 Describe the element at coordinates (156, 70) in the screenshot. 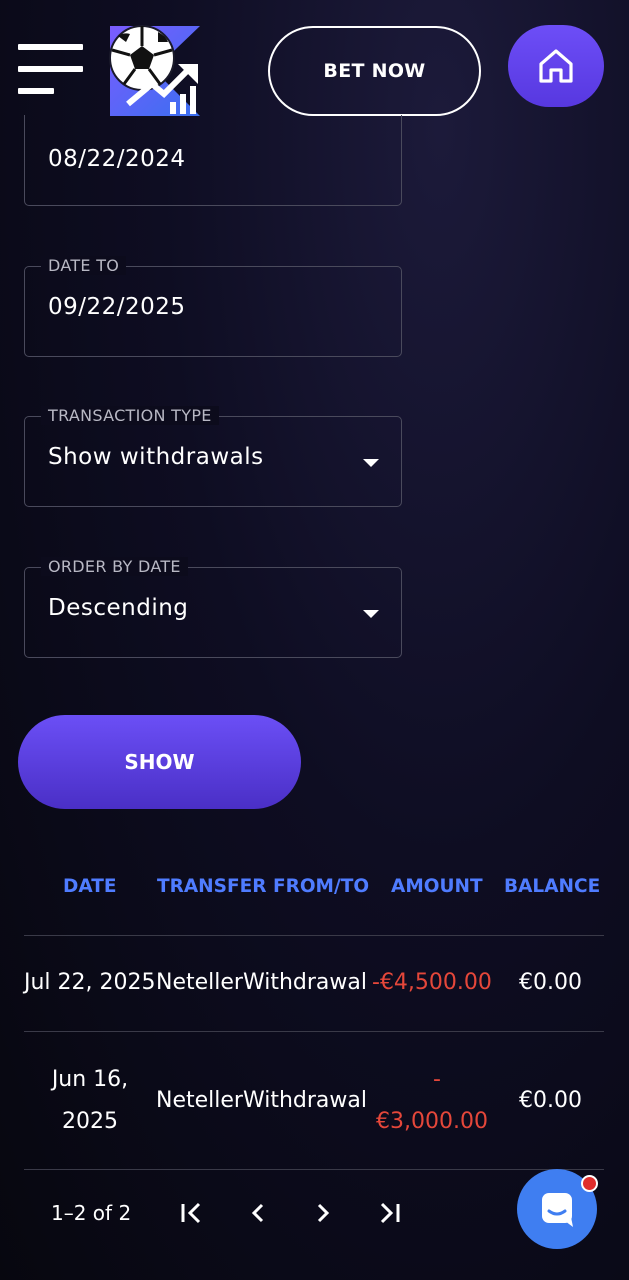

I see `logo` at that location.